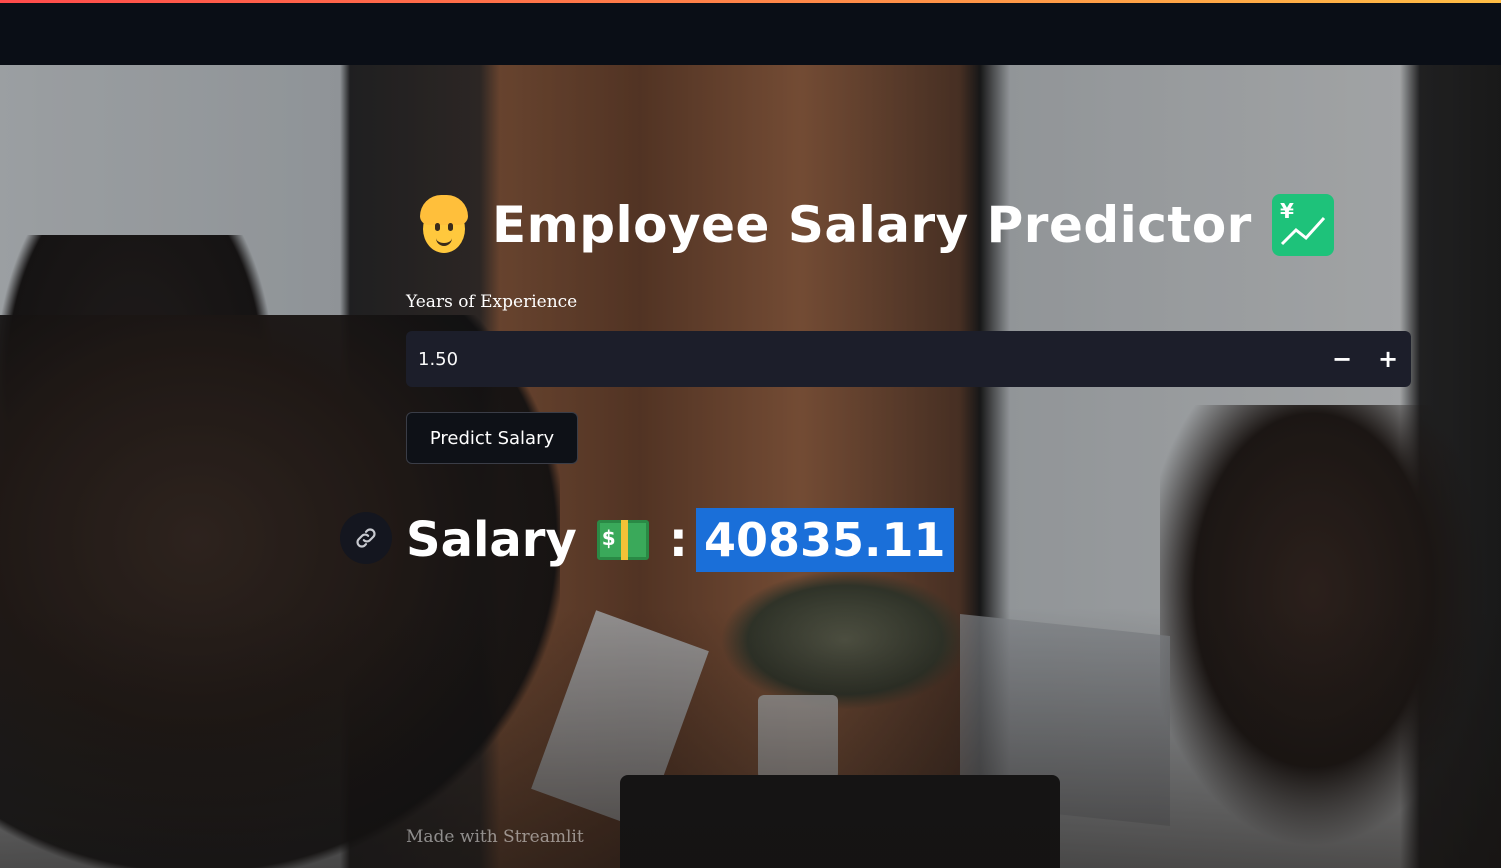  I want to click on experience-input-value: 1.50, so click(862, 359).